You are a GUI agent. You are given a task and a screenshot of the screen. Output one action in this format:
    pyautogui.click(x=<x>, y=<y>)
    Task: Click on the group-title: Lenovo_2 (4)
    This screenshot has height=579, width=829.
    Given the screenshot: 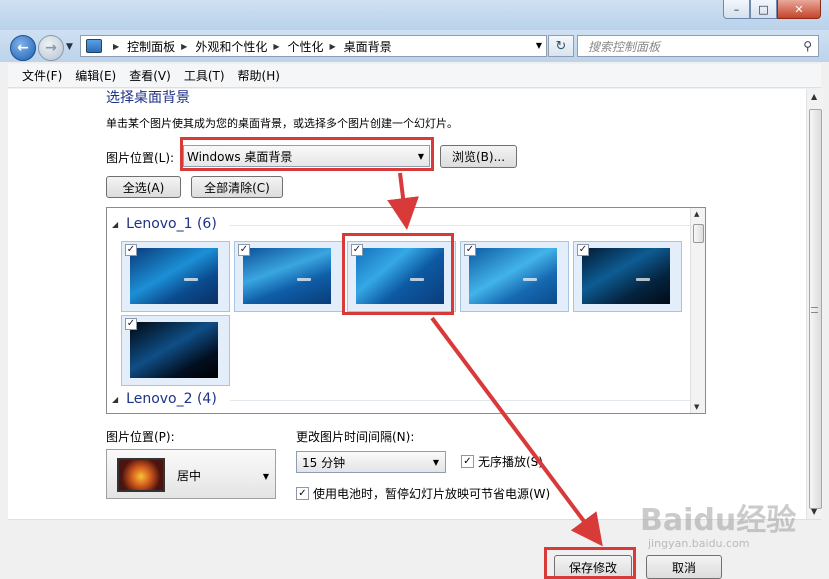 What is the action you would take?
    pyautogui.click(x=171, y=399)
    